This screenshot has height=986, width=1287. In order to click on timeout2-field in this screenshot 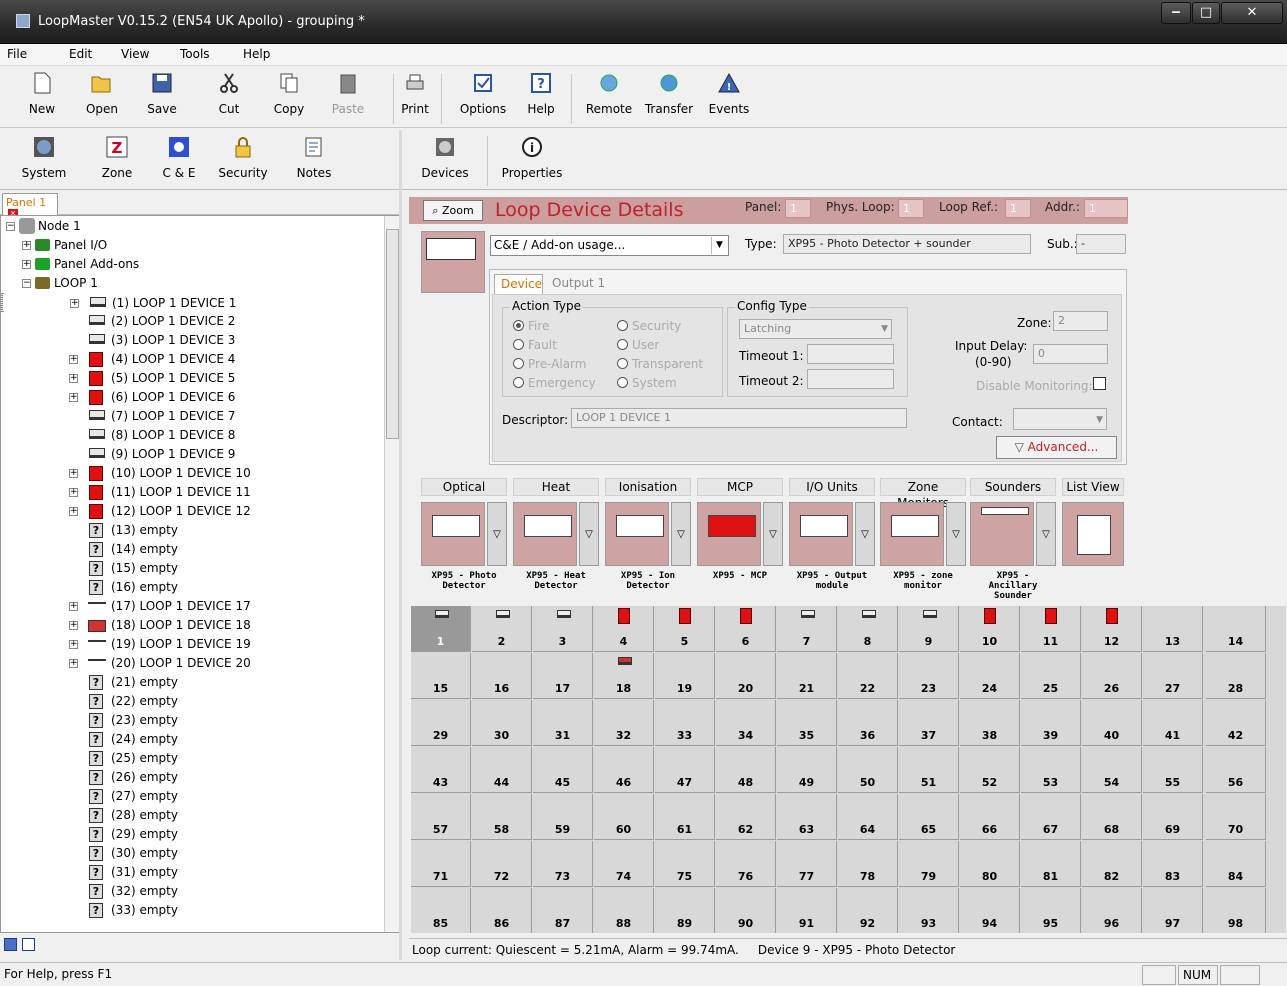, I will do `click(850, 379)`.